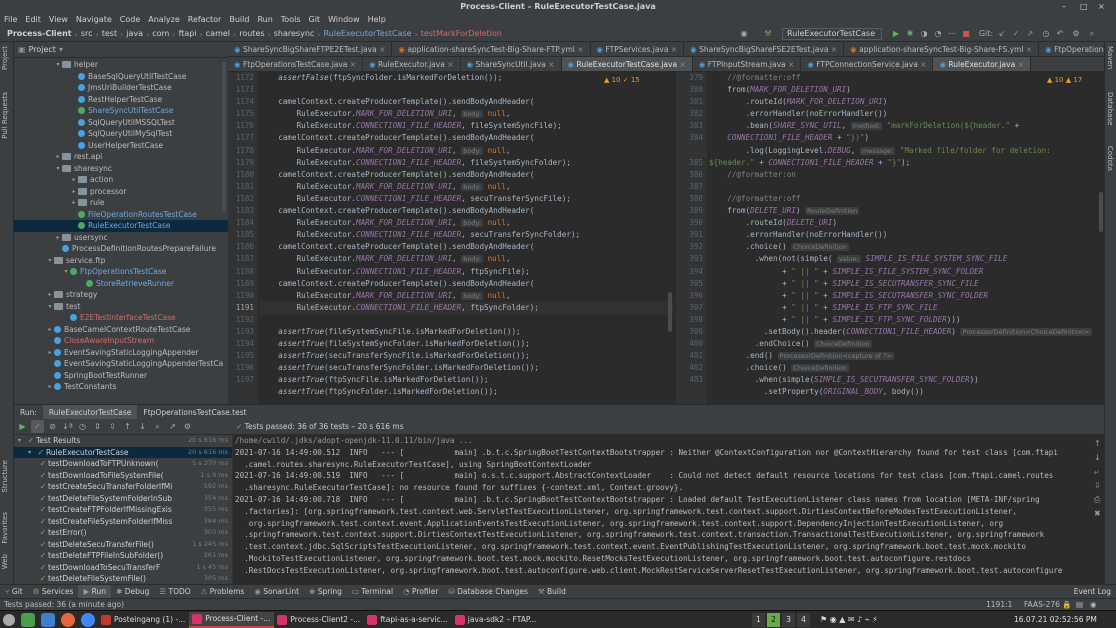 This screenshot has height=628, width=1116. I want to click on project-folder: ▸ rule, so click(121, 203).